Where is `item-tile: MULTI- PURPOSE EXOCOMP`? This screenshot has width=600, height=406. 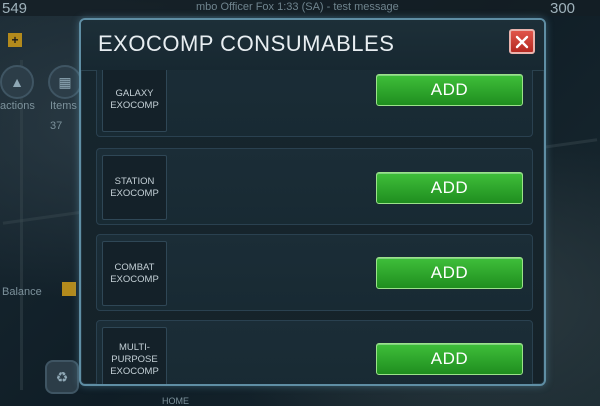
item-tile: MULTI- PURPOSE EXOCOMP is located at coordinates (134, 355).